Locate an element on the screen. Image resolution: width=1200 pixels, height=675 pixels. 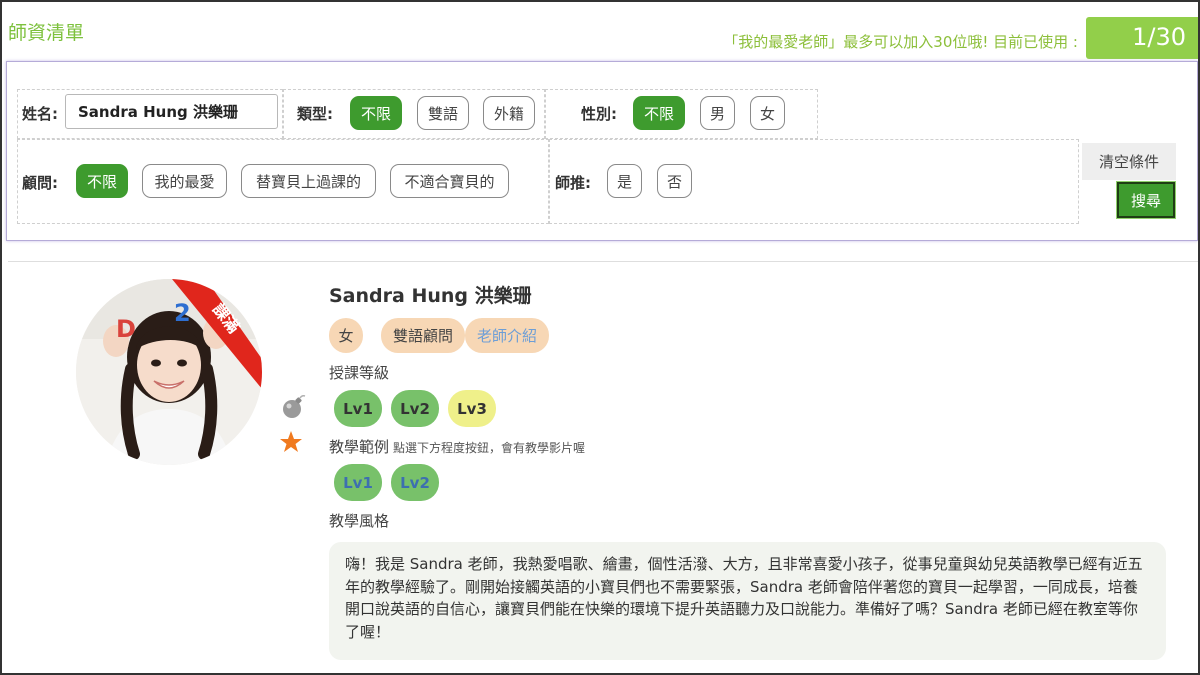
gender-option-any: 不限 is located at coordinates (659, 113).